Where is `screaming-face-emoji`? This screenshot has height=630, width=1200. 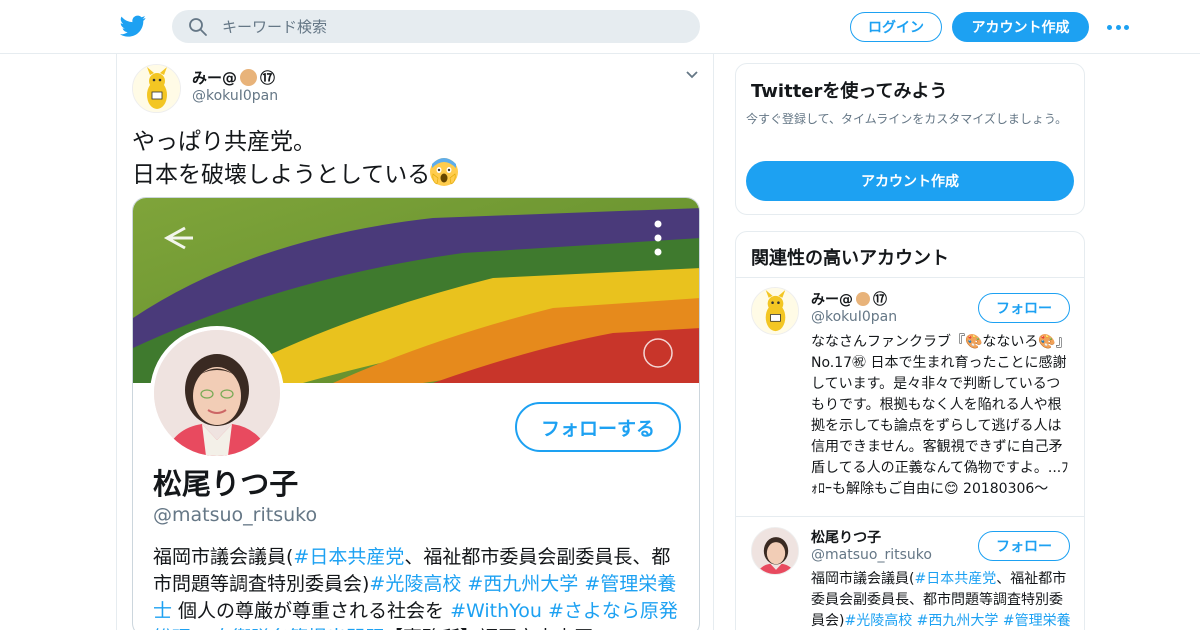
screaming-face-emoji is located at coordinates (444, 172).